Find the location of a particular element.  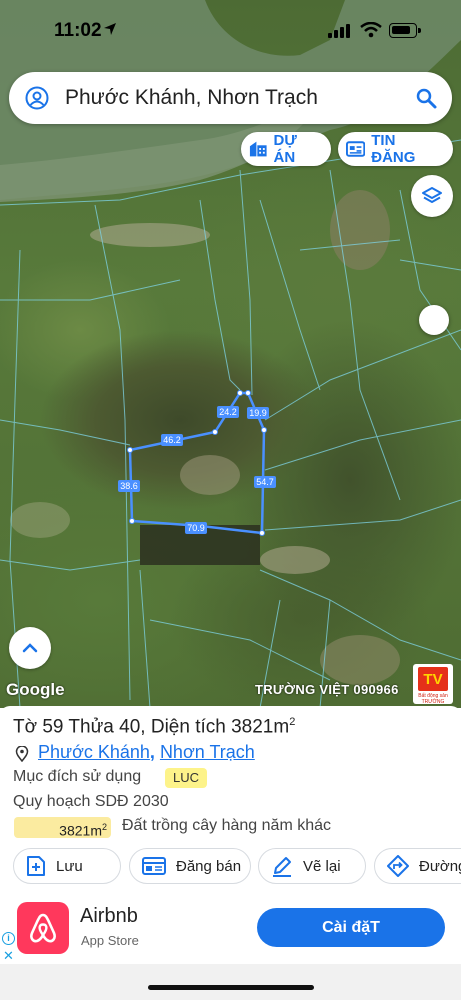

district-link: Nhơn Trạch is located at coordinates (207, 752).